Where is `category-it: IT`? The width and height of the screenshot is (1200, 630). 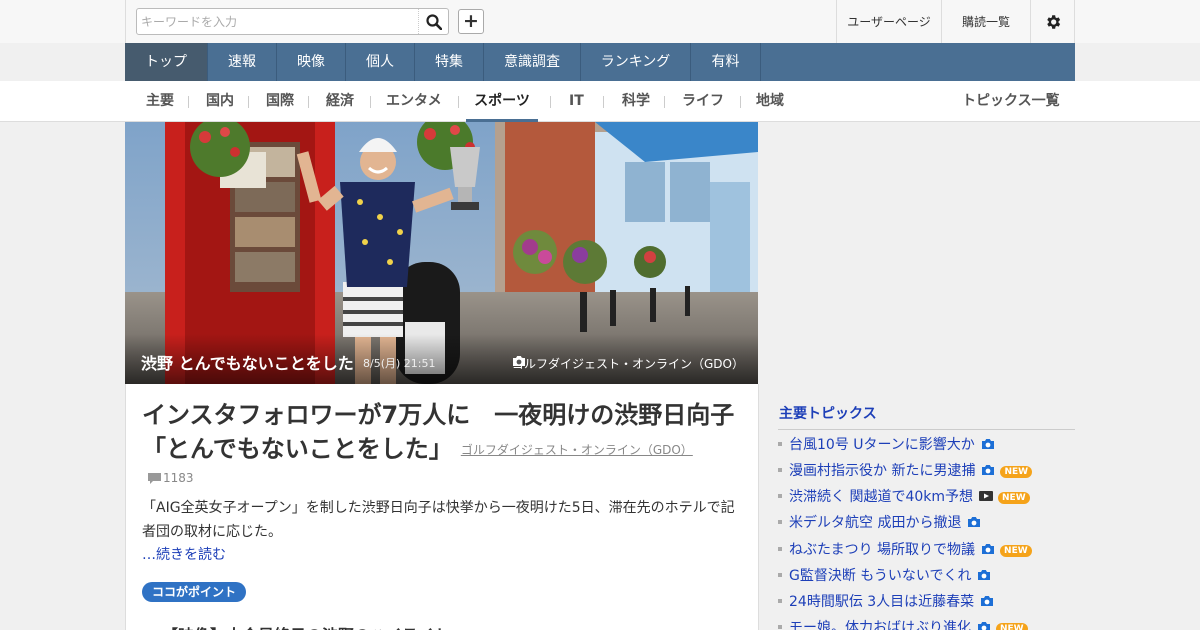 category-it: IT is located at coordinates (576, 101).